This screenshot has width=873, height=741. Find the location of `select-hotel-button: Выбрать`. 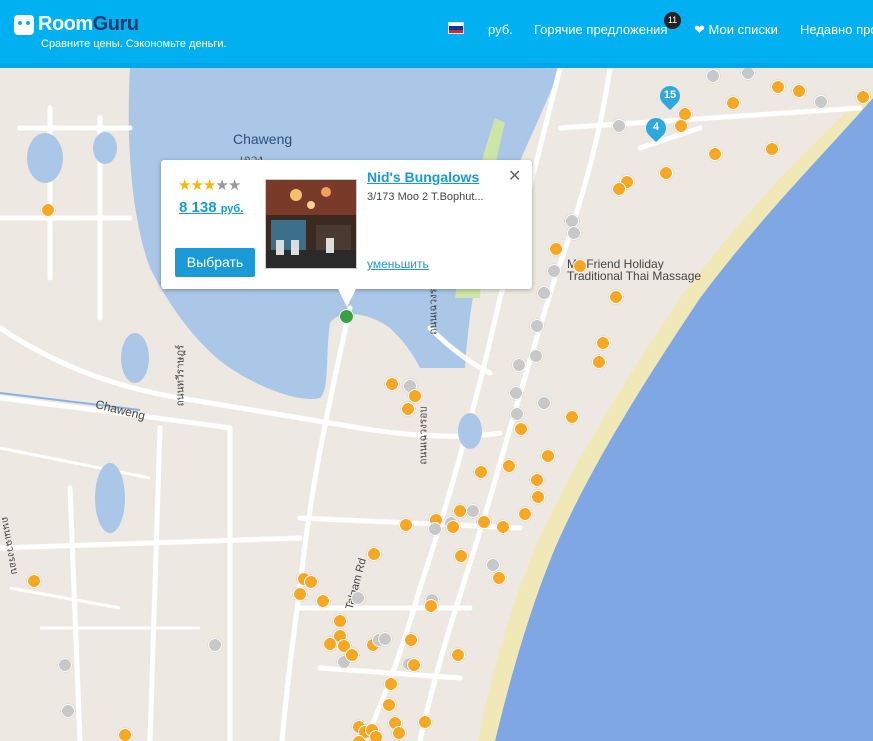

select-hotel-button: Выбрать is located at coordinates (215, 262).